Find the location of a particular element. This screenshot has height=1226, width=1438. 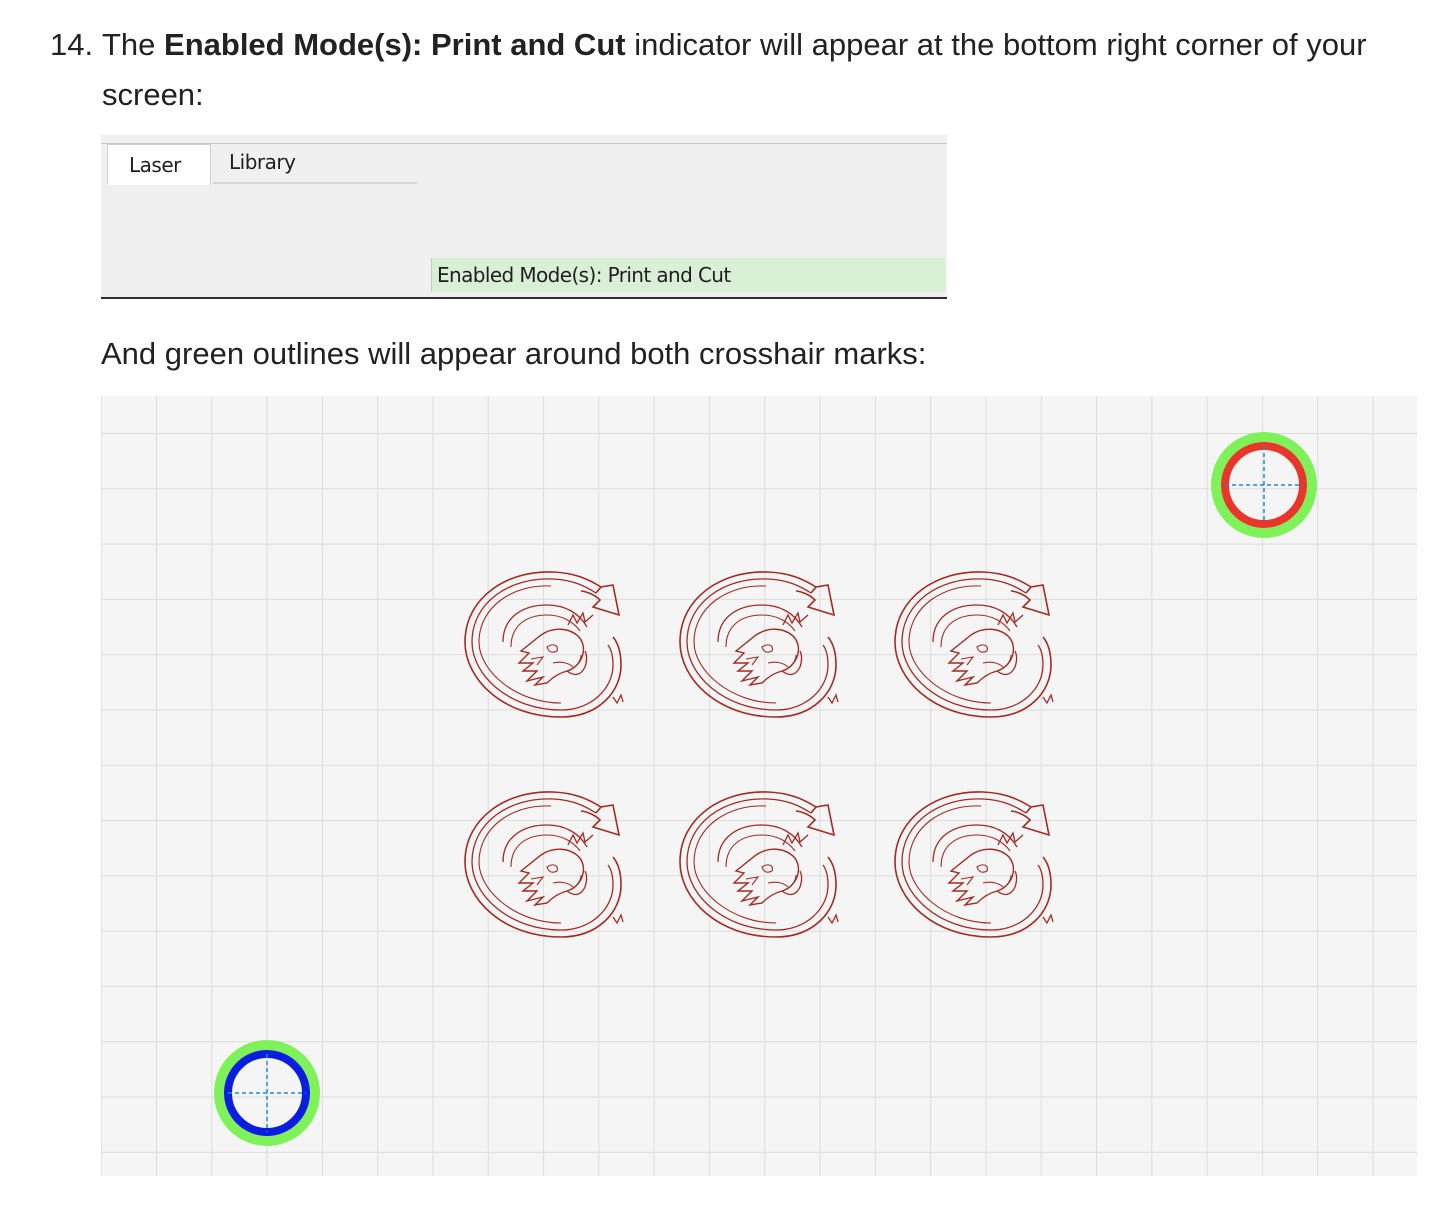

tab-library: Library is located at coordinates (315, 164).